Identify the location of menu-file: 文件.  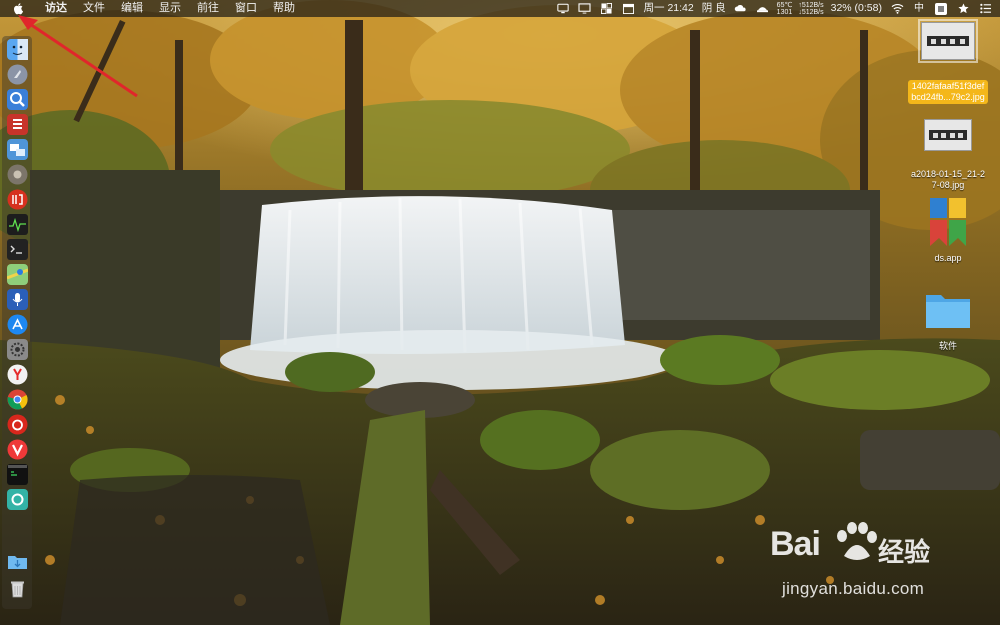
(94, 8).